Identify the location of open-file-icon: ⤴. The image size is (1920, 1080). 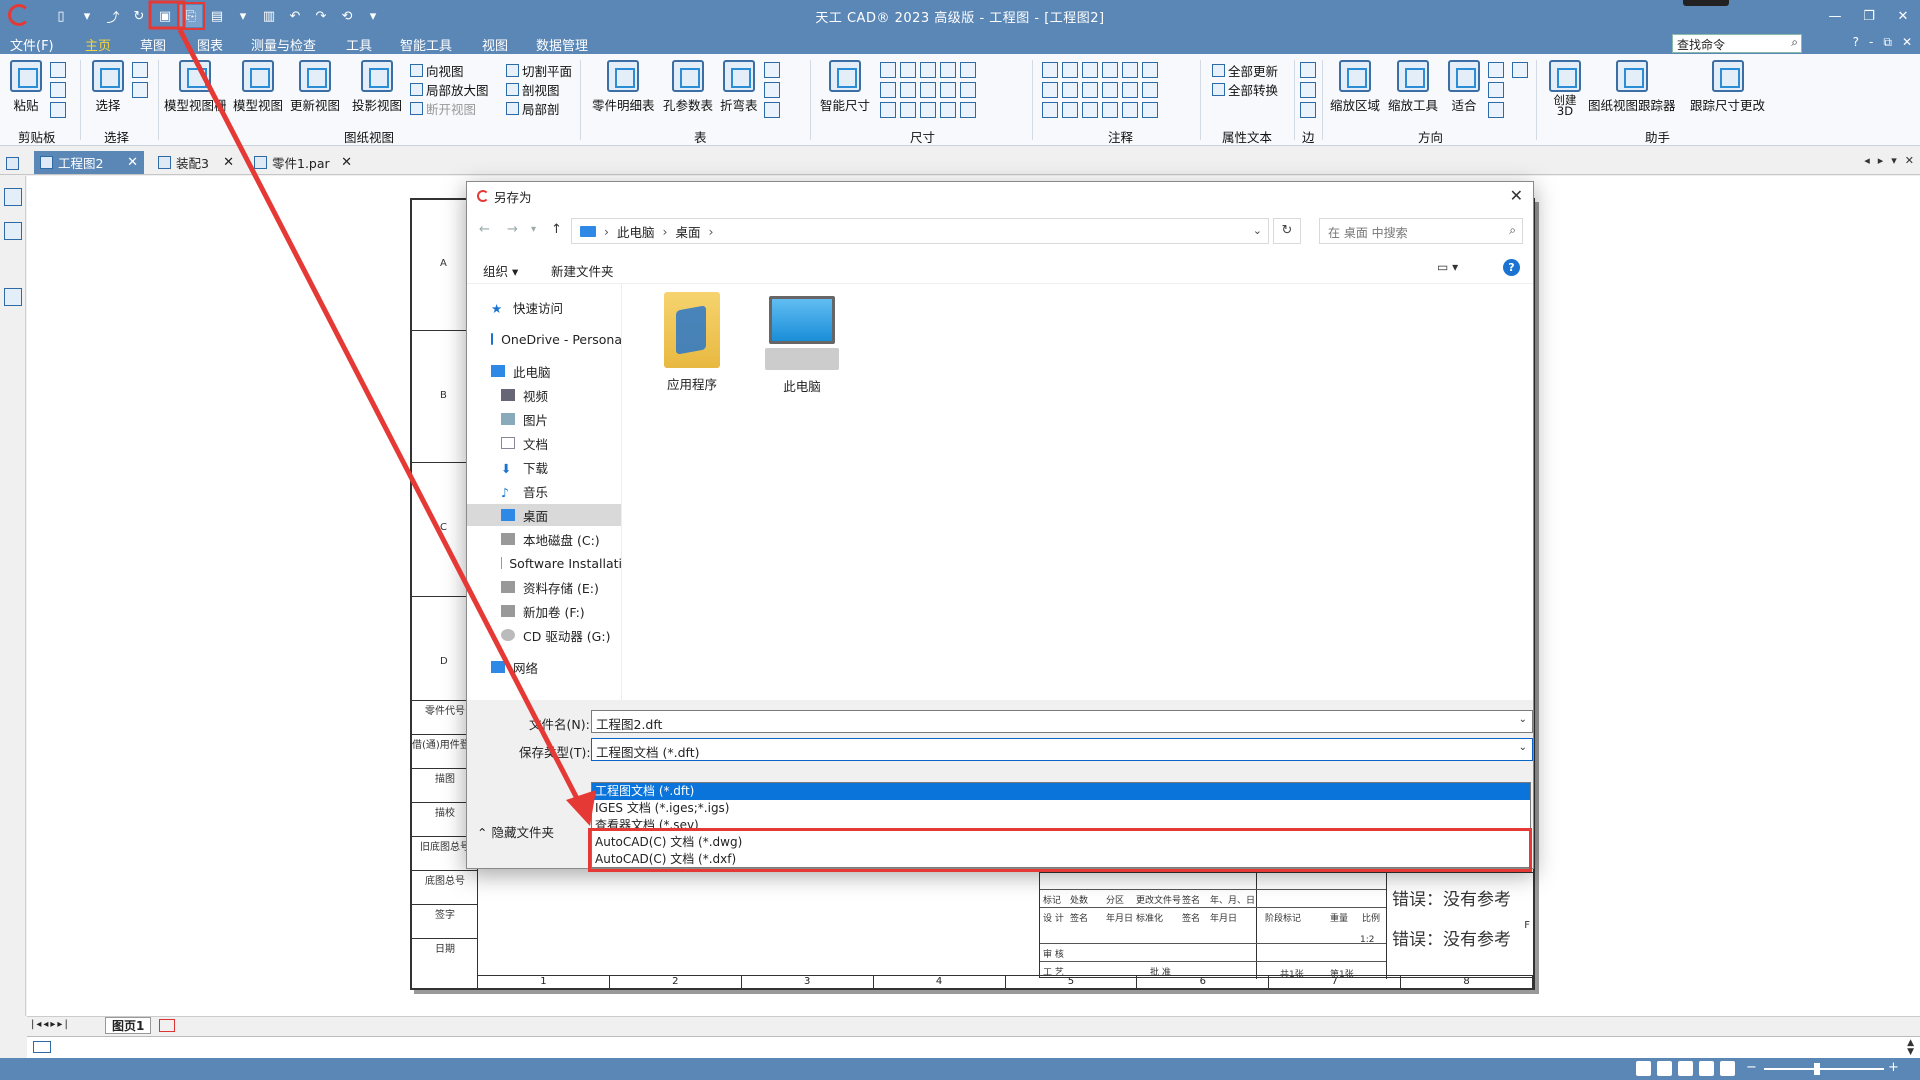
(113, 16).